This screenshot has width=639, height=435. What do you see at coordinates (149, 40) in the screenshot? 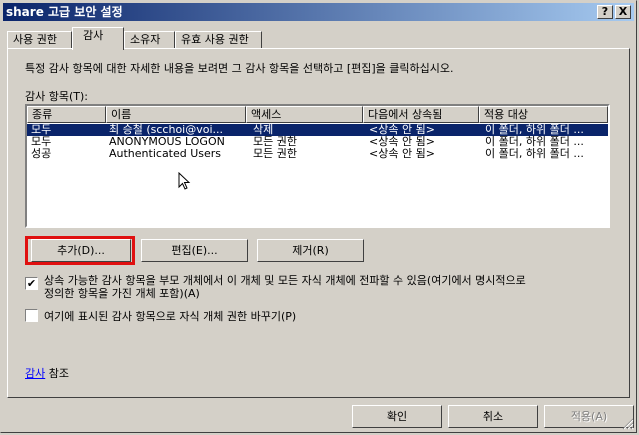
I see `tab-owner: 소유자` at bounding box center [149, 40].